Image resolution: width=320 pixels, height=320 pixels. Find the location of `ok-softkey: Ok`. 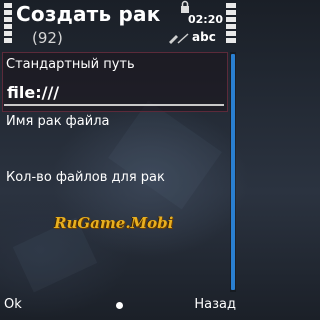

ok-softkey: Ok is located at coordinates (13, 304).